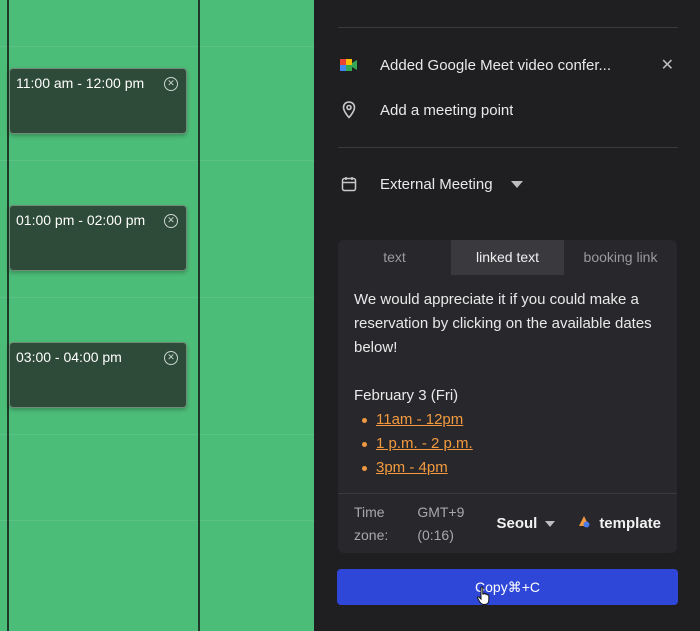 This screenshot has height=631, width=700. What do you see at coordinates (98, 238) in the screenshot?
I see `time-slot: 01:00 pm - 02:00 pm ✕` at bounding box center [98, 238].